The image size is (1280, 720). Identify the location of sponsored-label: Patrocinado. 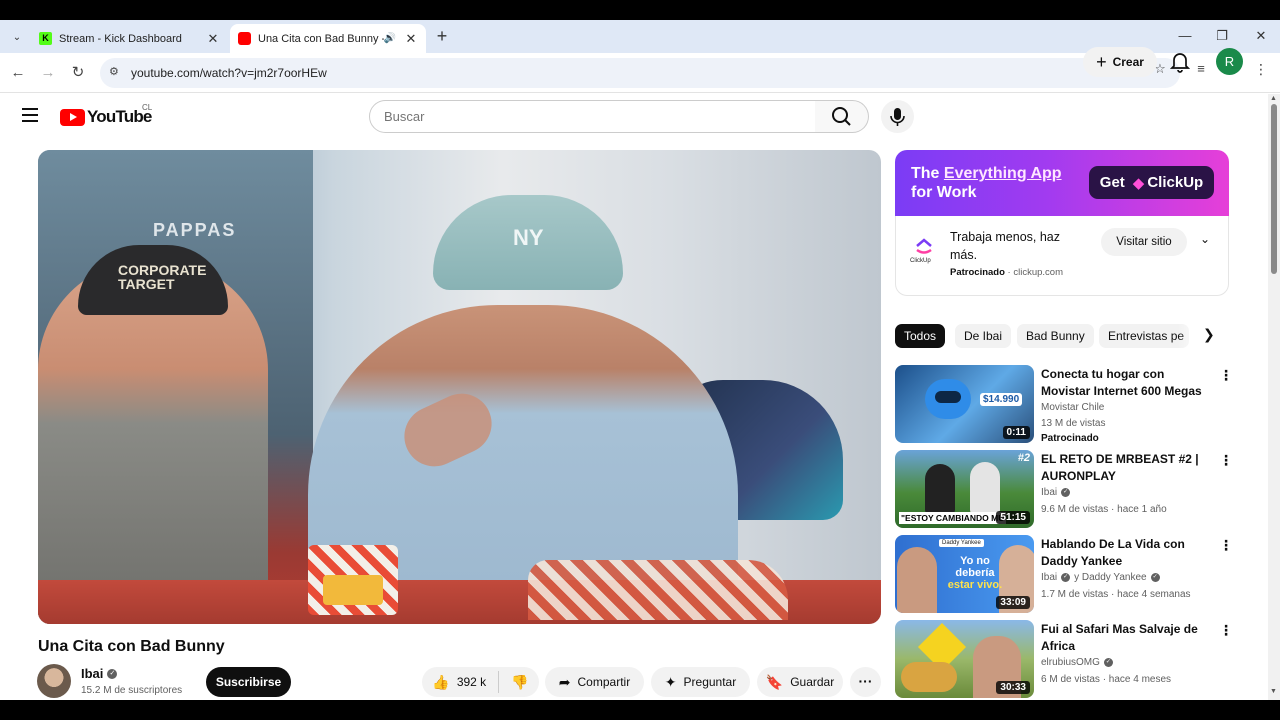
(1070, 438).